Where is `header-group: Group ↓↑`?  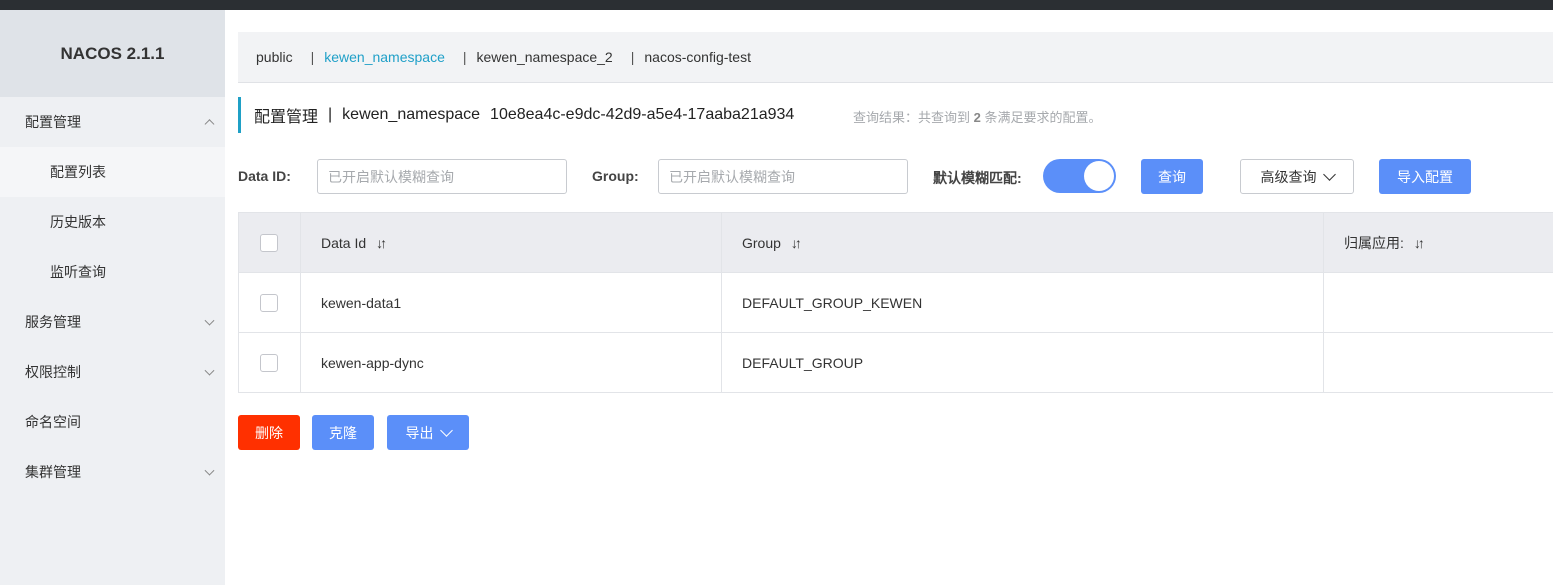 header-group: Group ↓↑ is located at coordinates (1023, 242).